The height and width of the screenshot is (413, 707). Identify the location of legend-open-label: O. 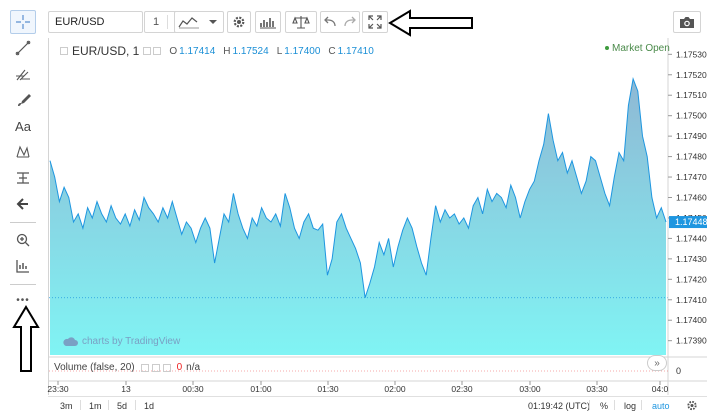
(173, 51).